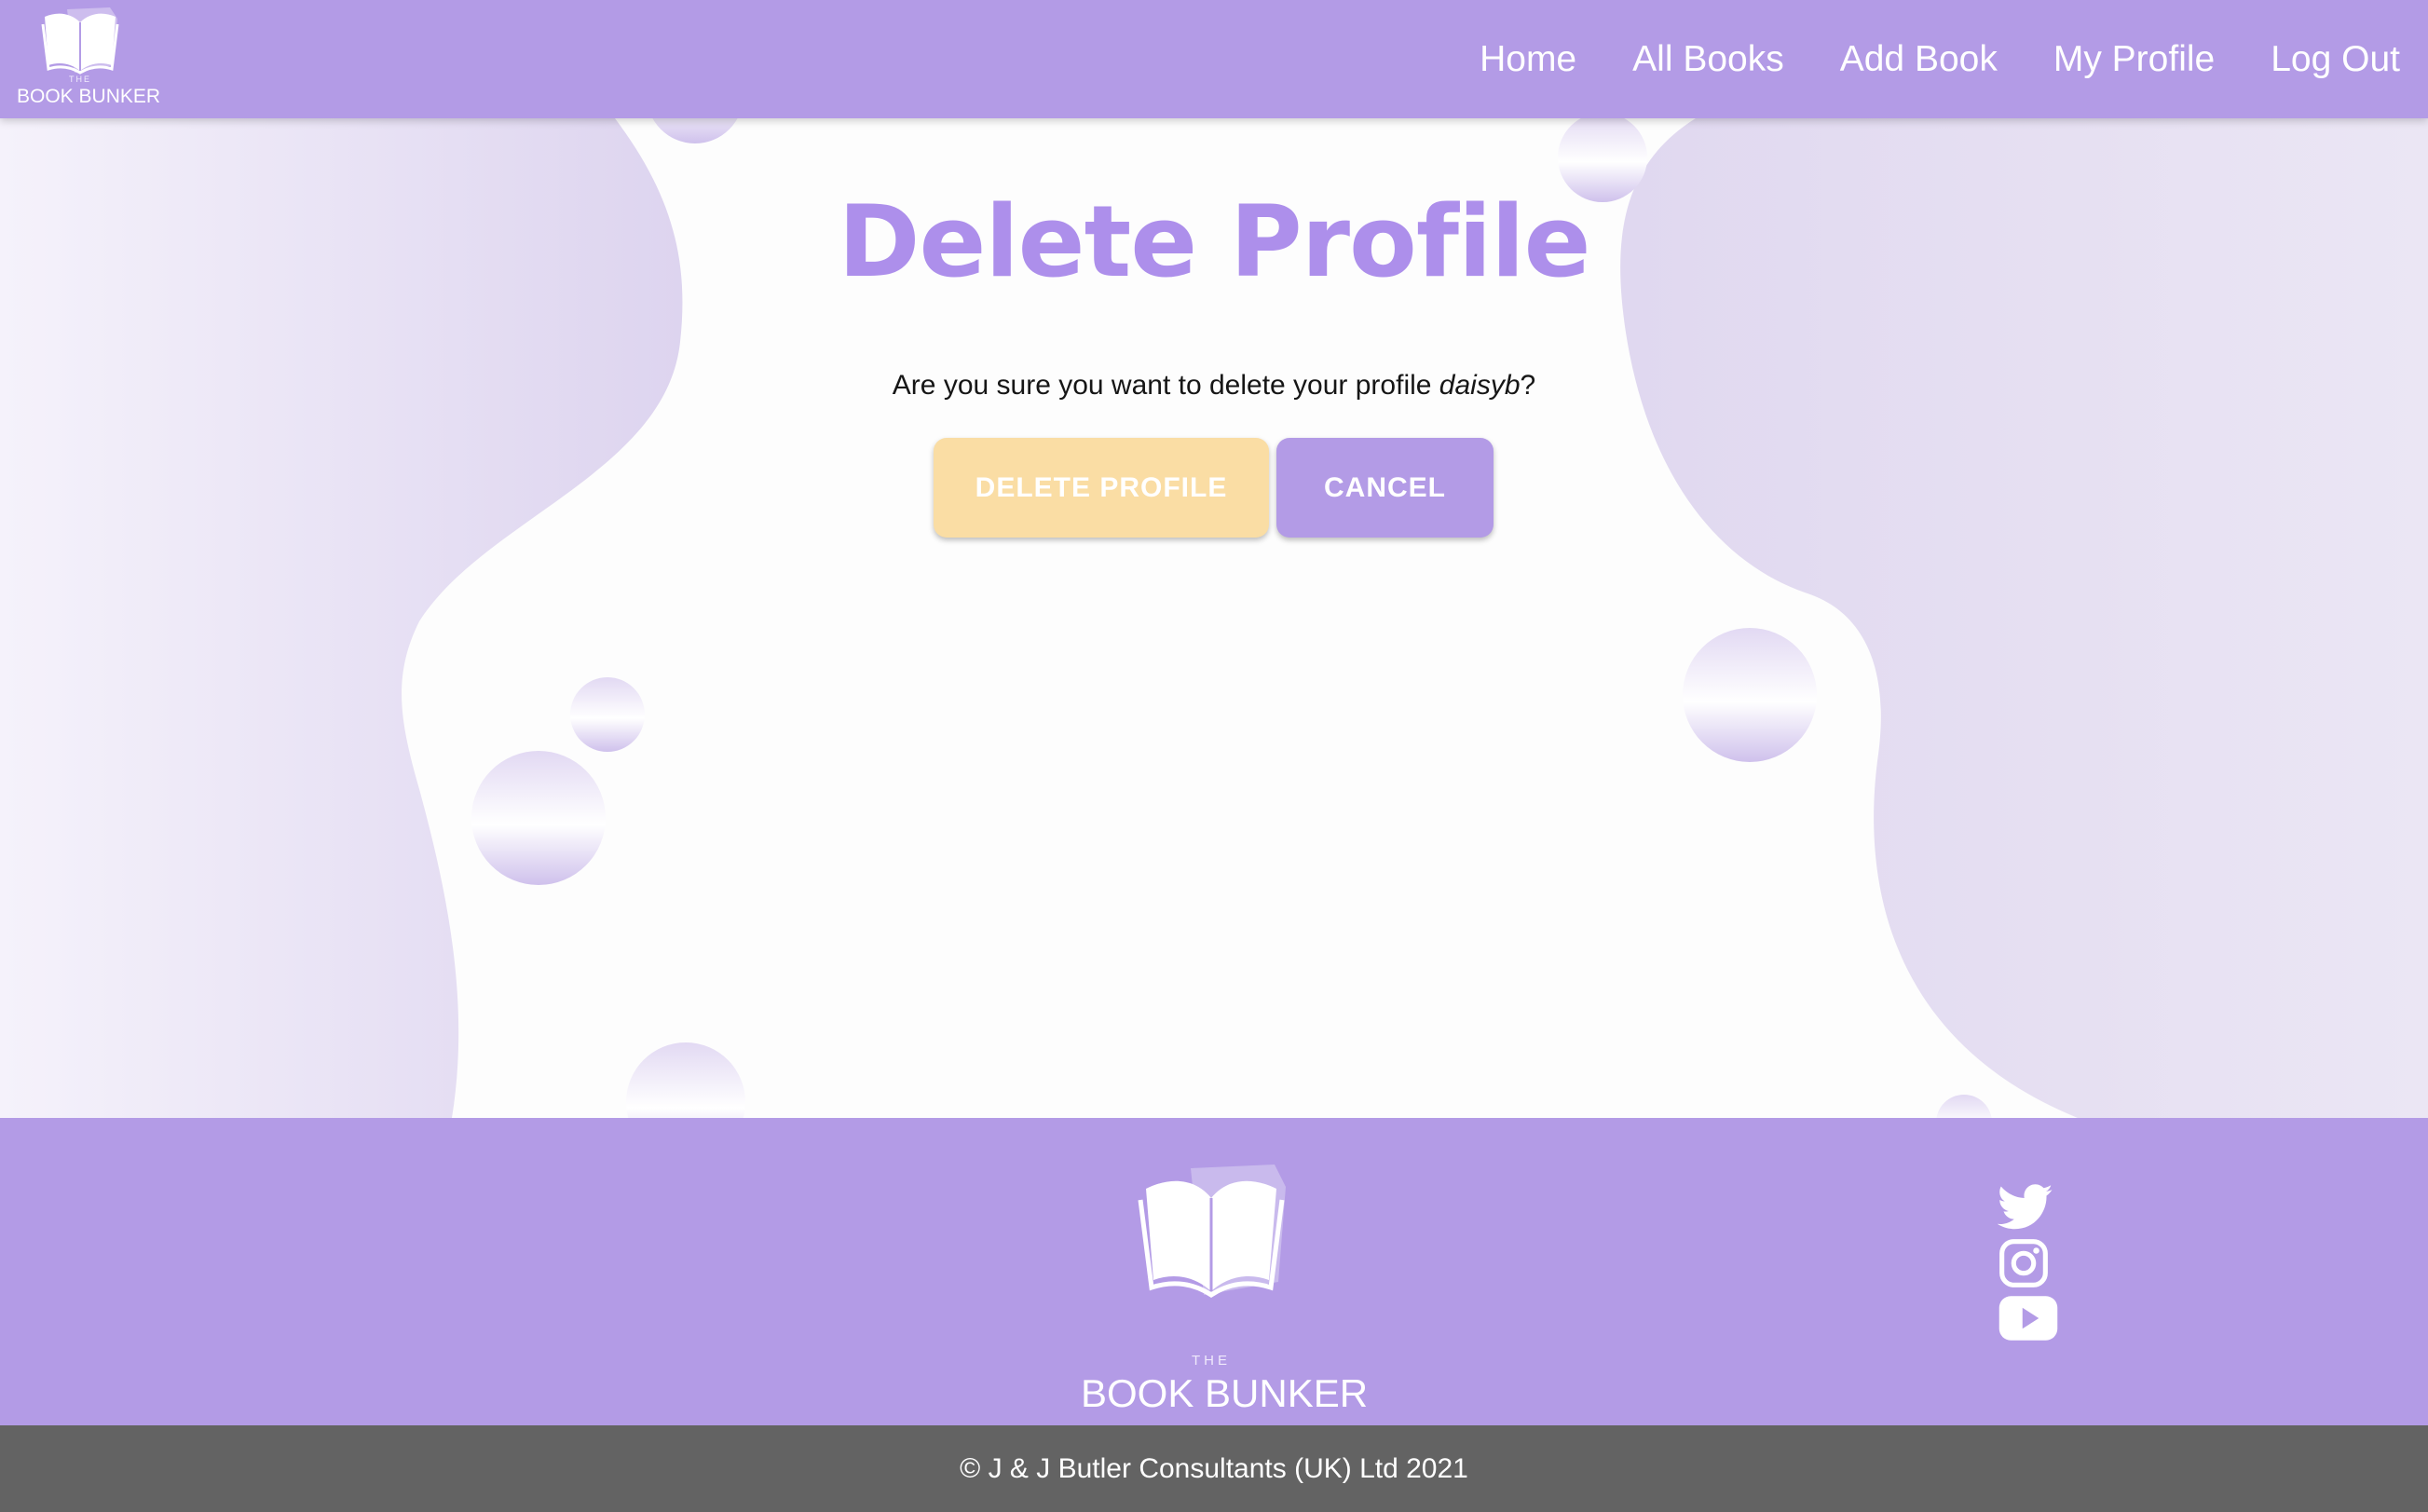  Describe the element at coordinates (2134, 59) in the screenshot. I see `nav-my-profile: My Profile` at that location.